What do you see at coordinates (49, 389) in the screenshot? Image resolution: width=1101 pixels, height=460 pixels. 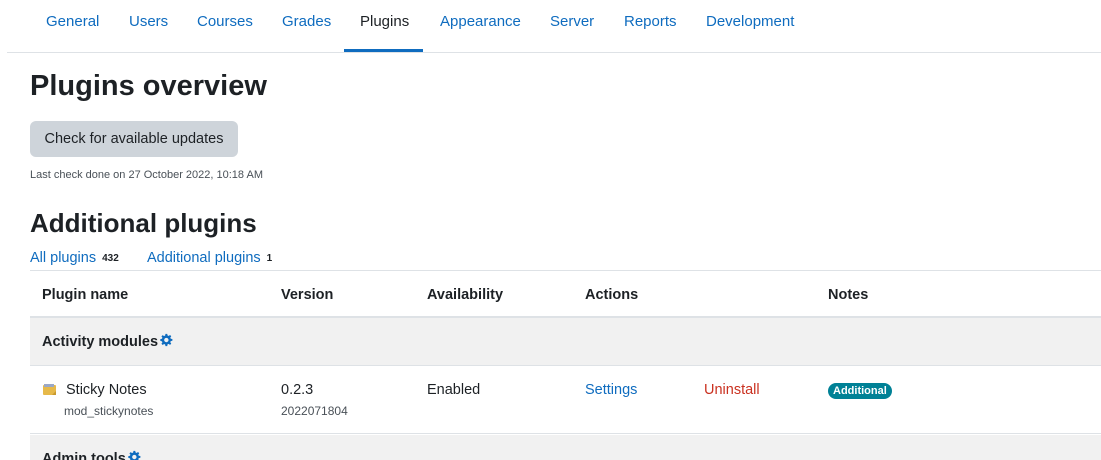 I see `sticky-note-icon` at bounding box center [49, 389].